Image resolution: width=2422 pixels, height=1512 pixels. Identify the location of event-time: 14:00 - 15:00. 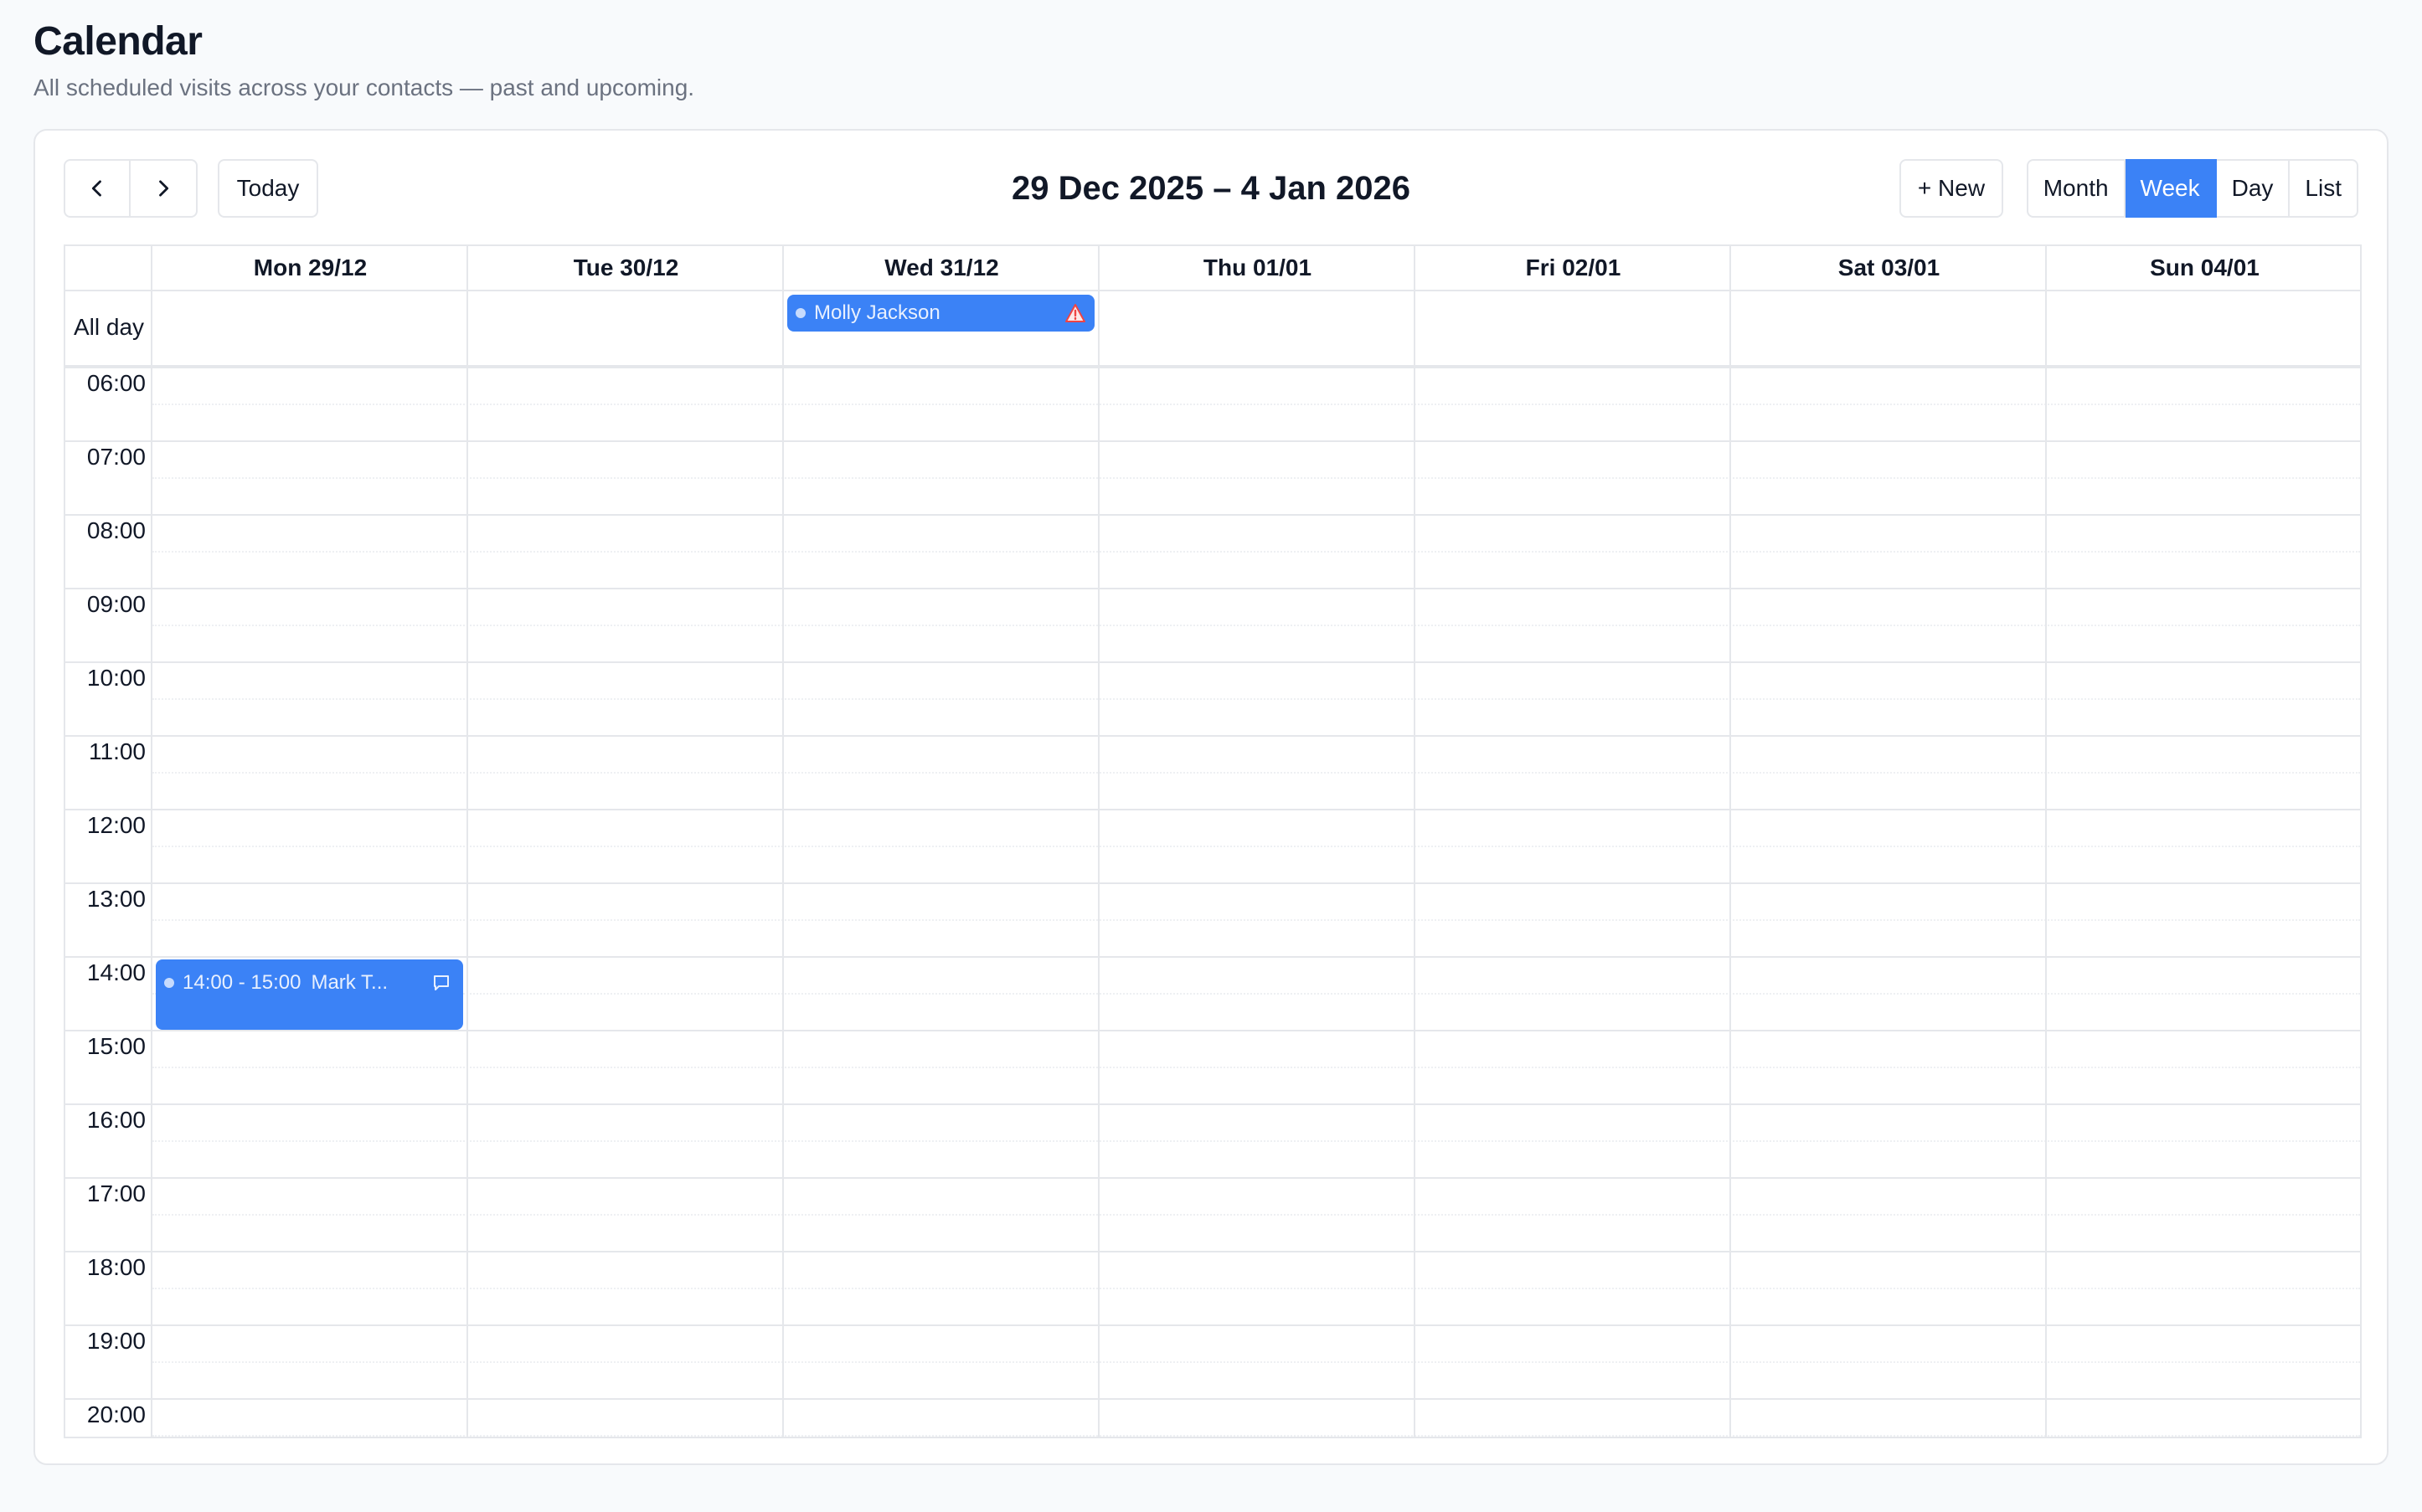
(242, 983).